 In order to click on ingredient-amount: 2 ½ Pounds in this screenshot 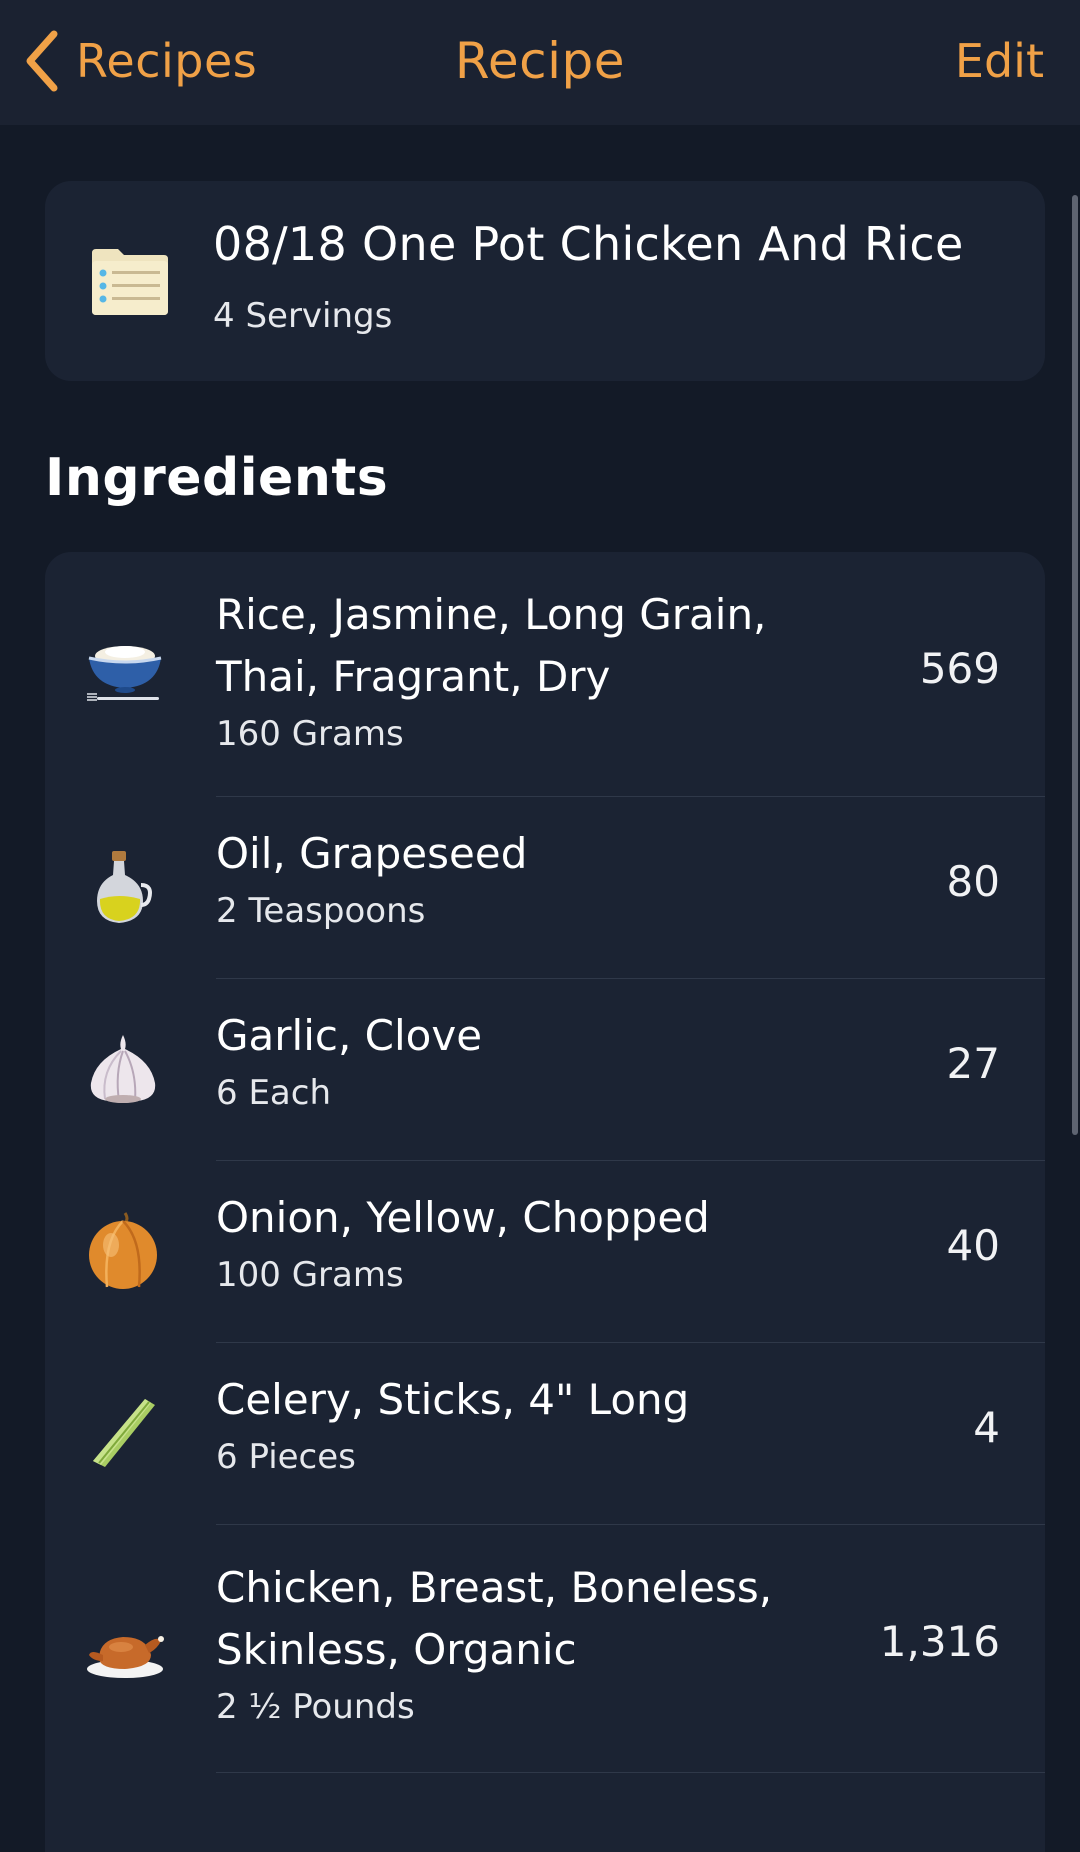, I will do `click(315, 1707)`.